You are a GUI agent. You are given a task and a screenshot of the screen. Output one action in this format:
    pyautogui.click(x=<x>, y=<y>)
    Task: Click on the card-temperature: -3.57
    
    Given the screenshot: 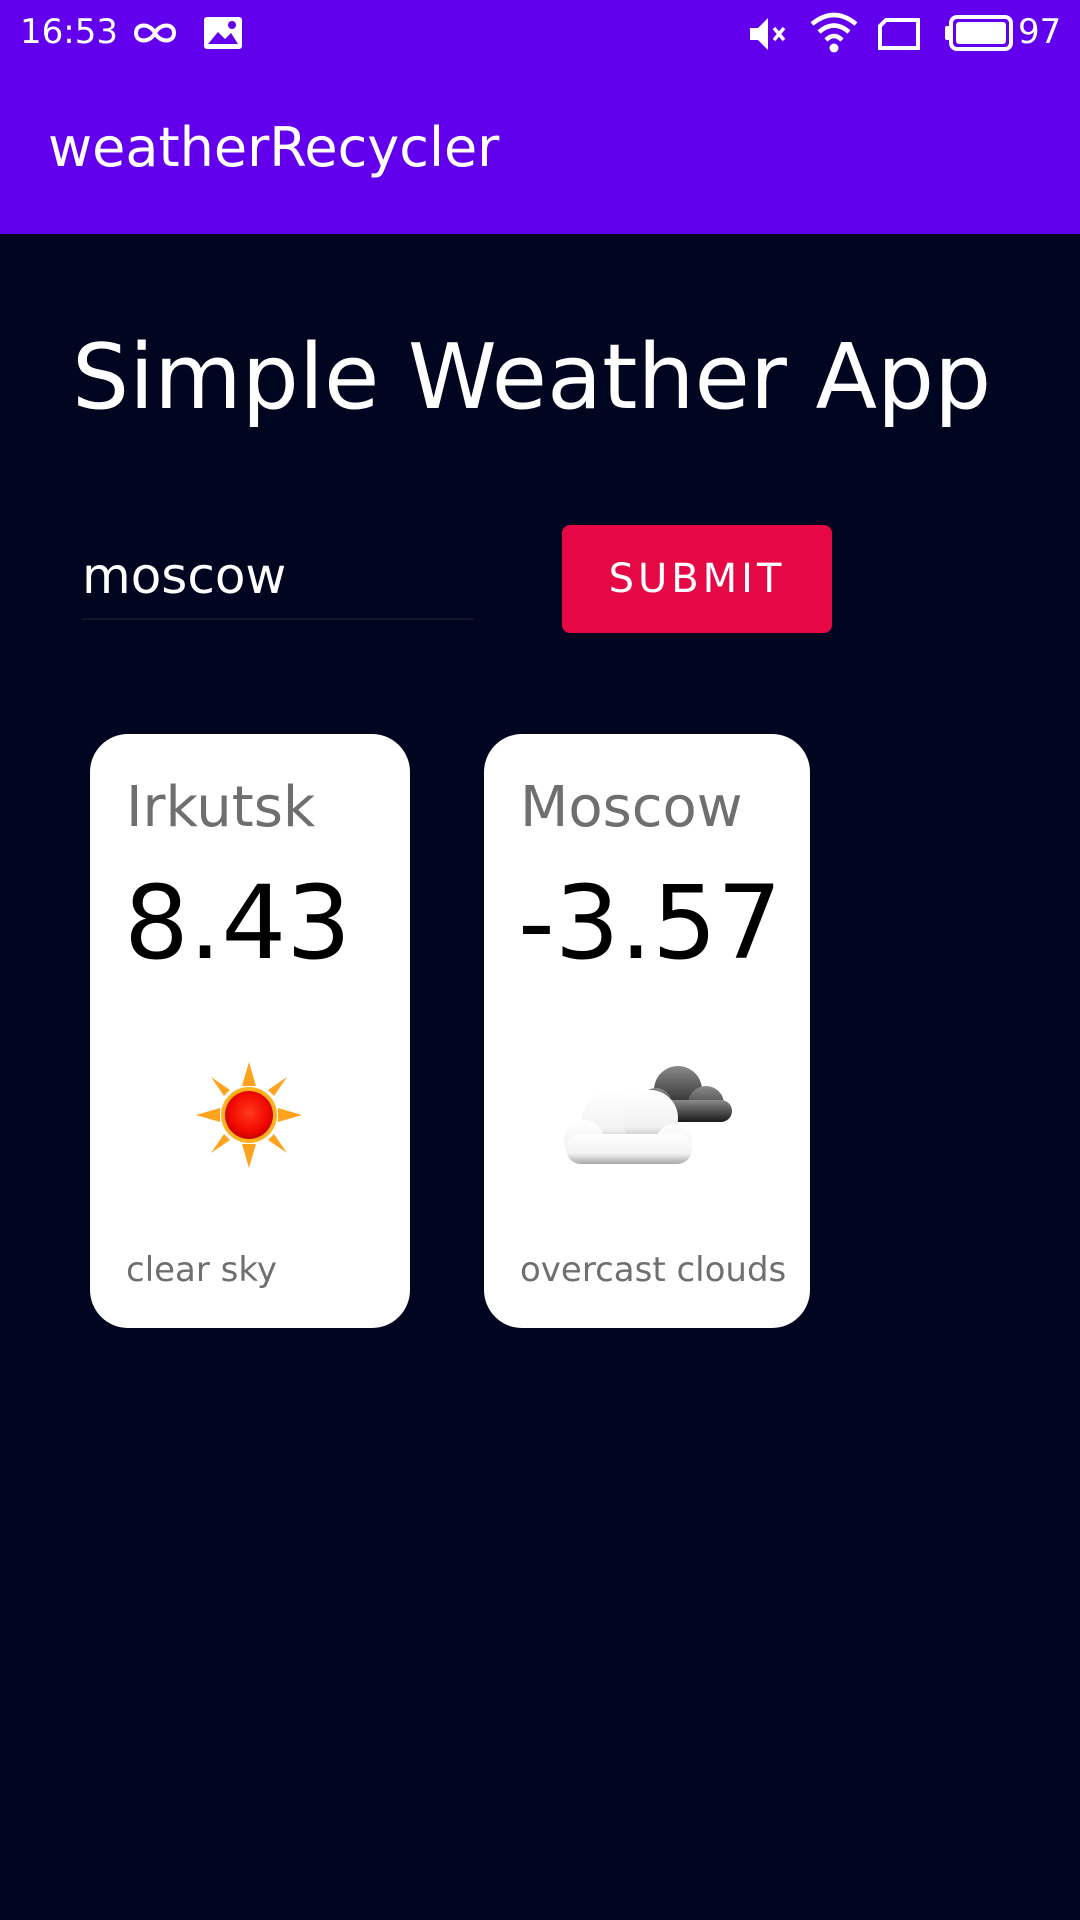 What is the action you would take?
    pyautogui.click(x=650, y=923)
    